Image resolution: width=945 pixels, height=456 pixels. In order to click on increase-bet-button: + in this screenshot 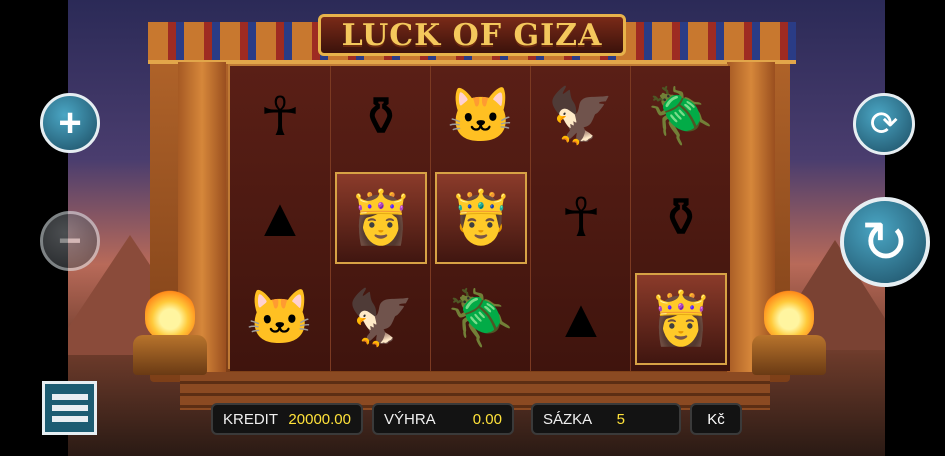, I will do `click(70, 123)`.